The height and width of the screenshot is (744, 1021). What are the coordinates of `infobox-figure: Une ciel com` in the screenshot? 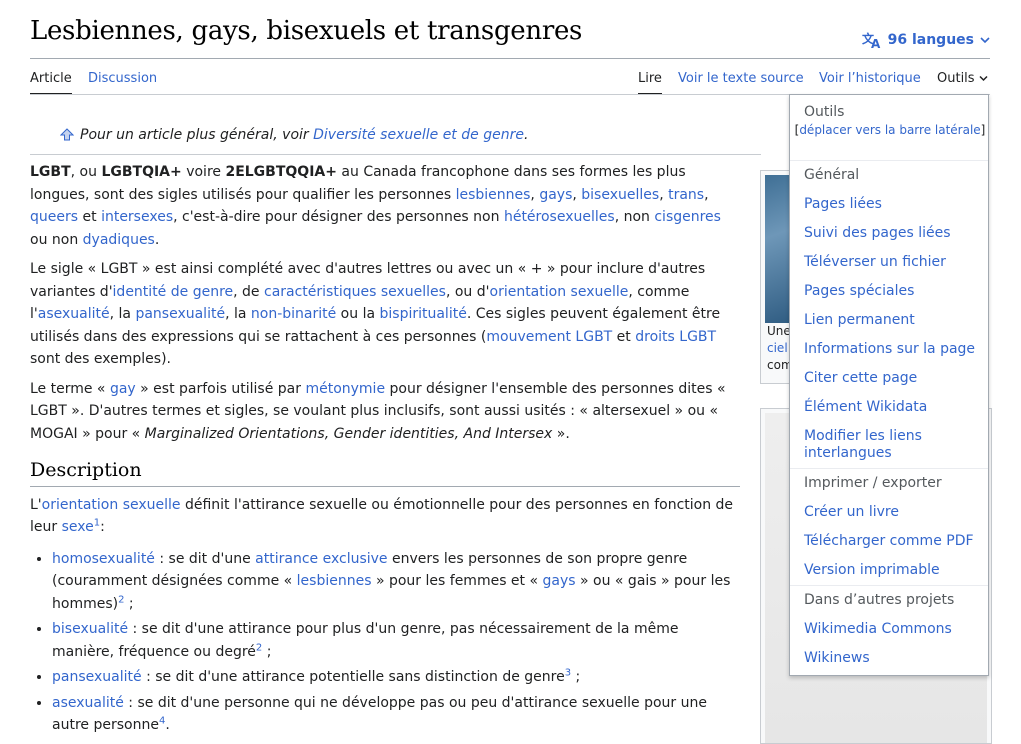 It's located at (776, 277).